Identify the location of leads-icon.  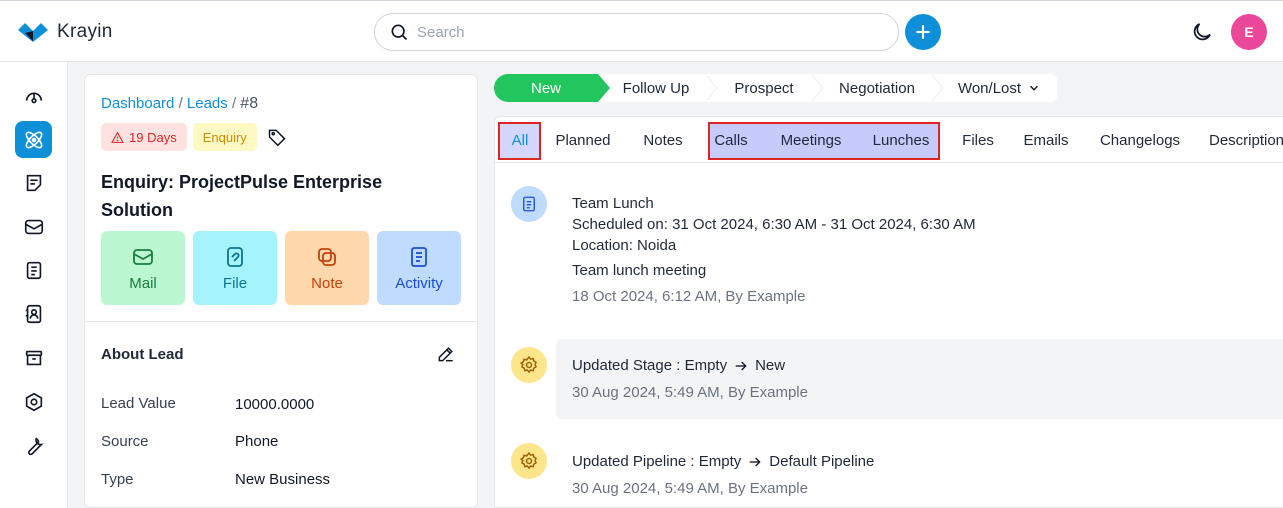
(33, 139).